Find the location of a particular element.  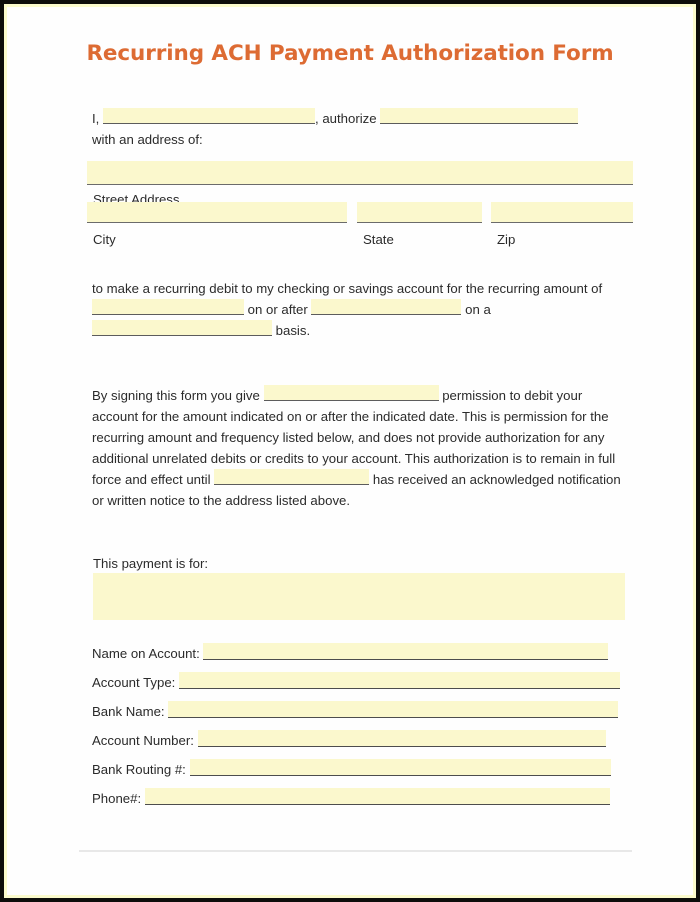

recurring-basis-label: basis. is located at coordinates (293, 330).